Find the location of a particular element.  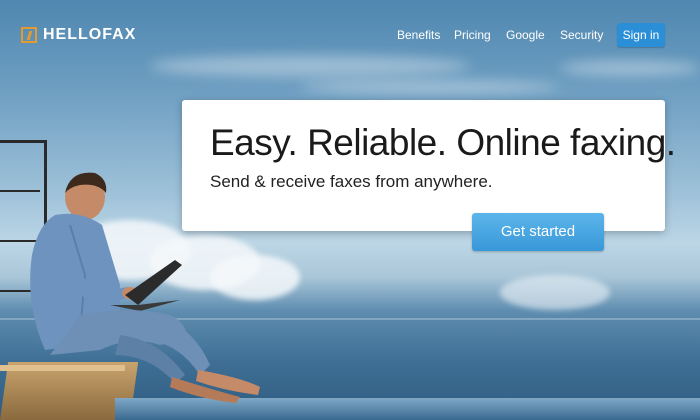

nav-item-google: Google is located at coordinates (525, 35).